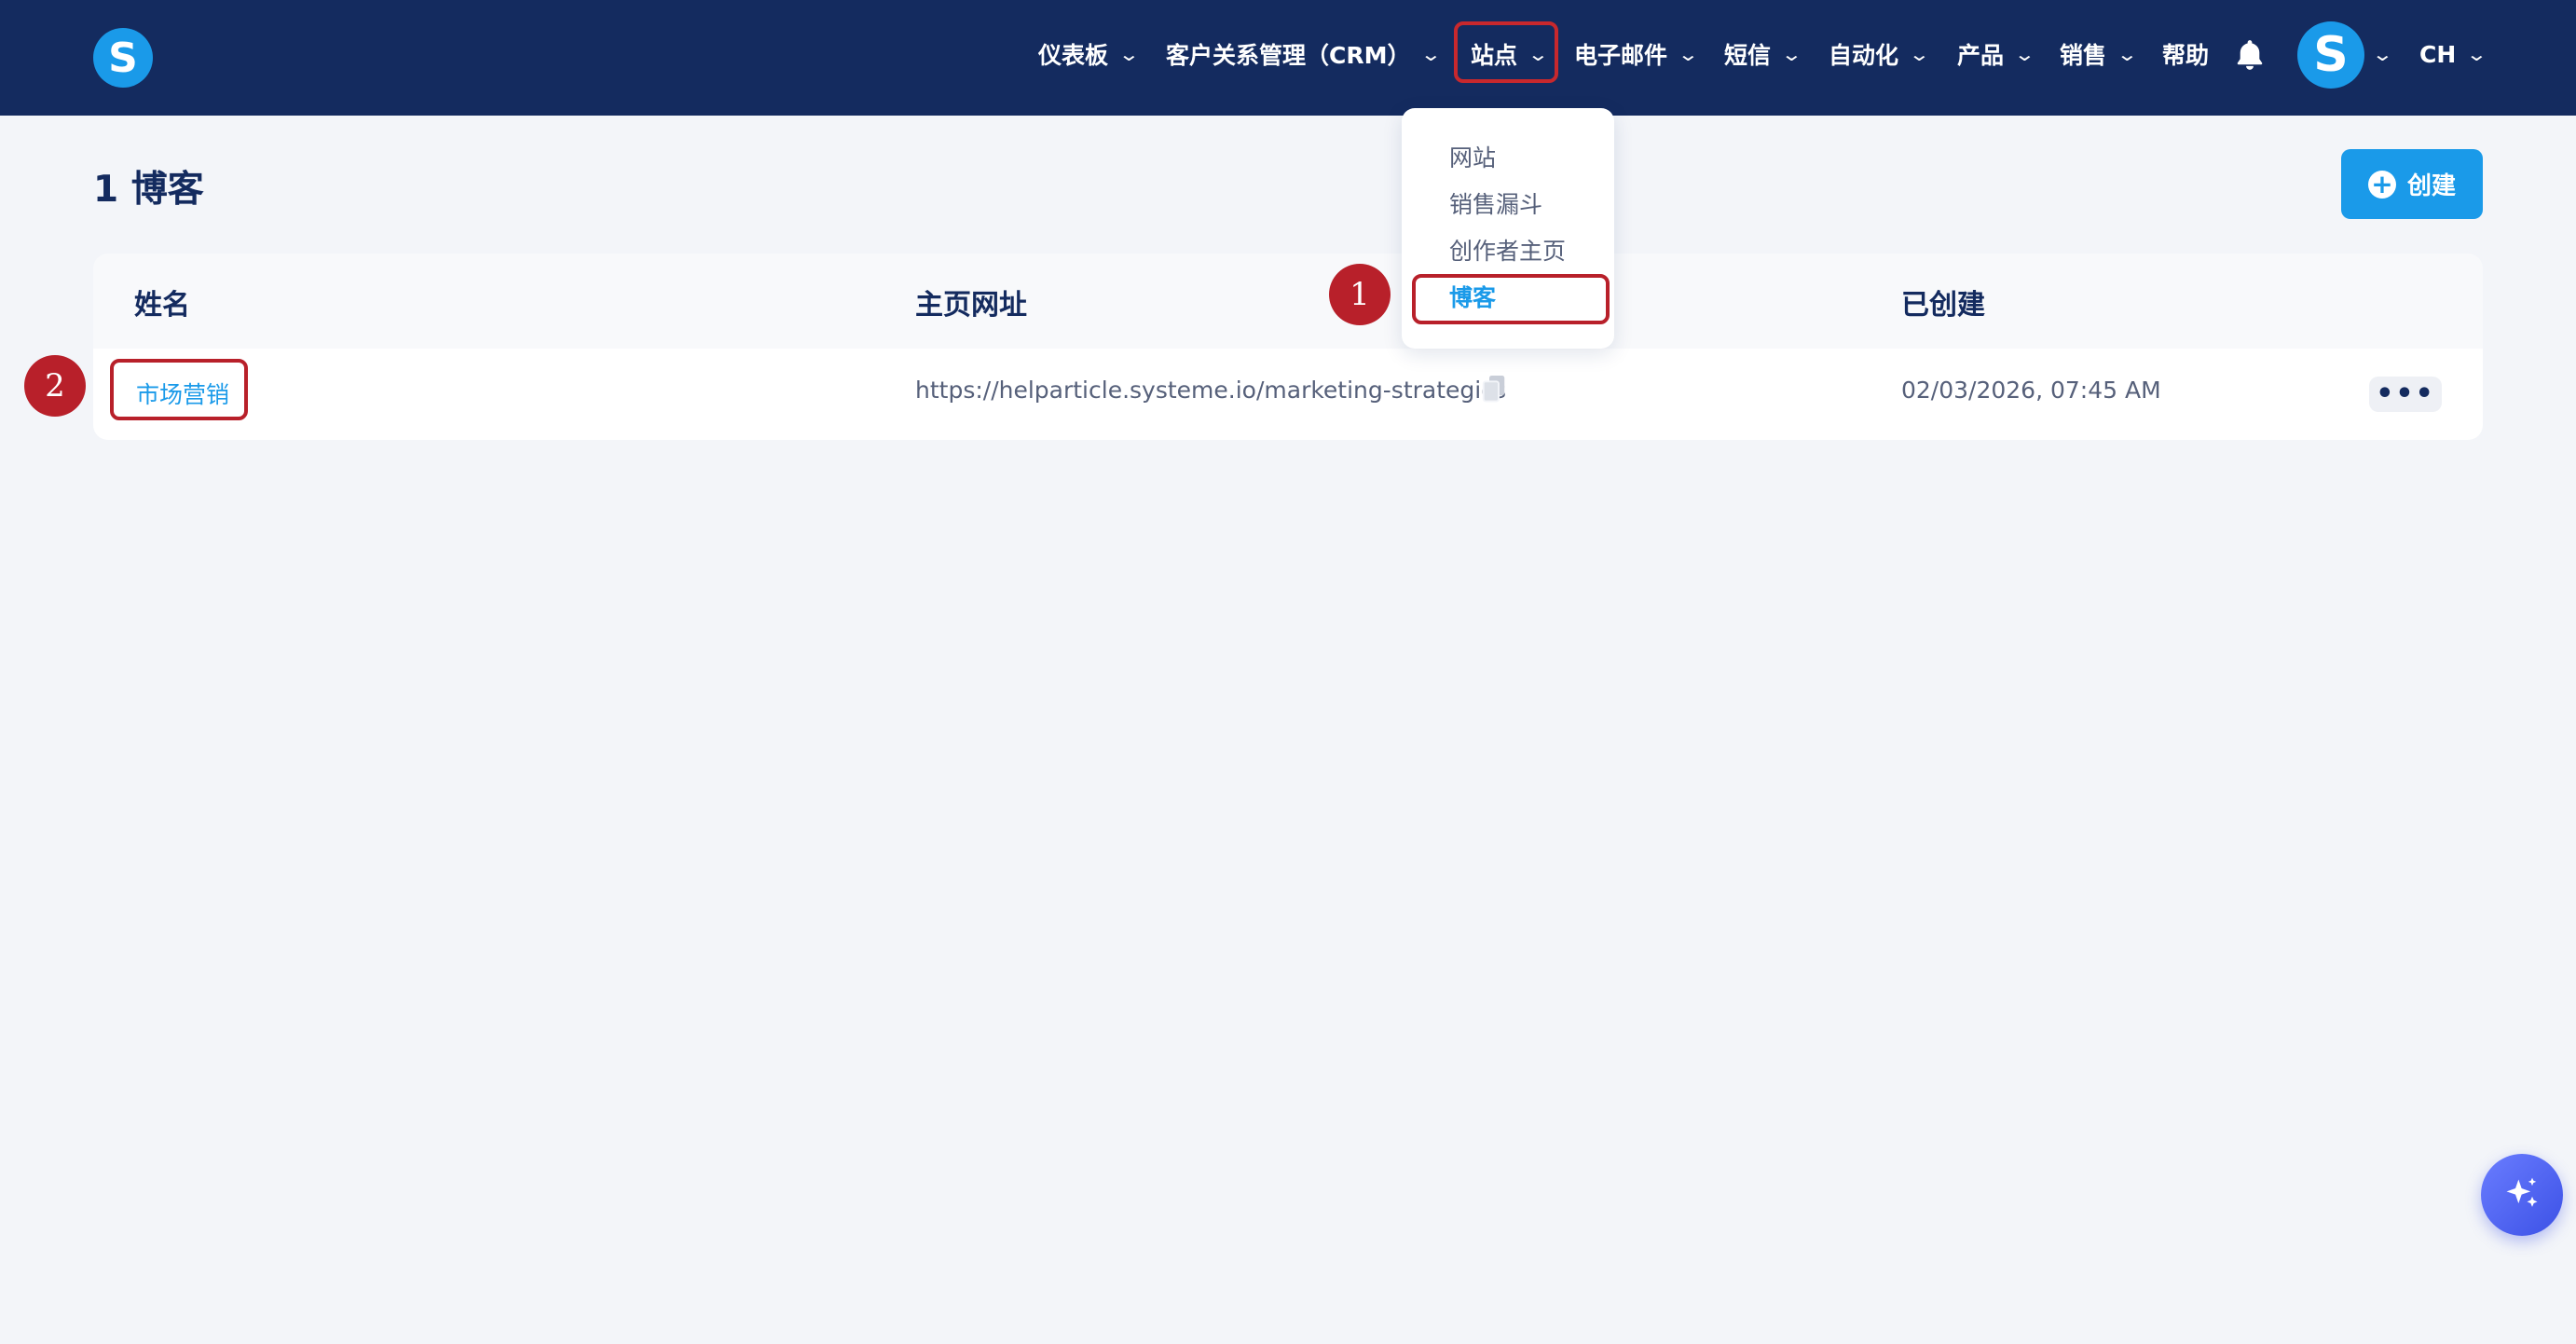 The width and height of the screenshot is (2576, 1344). I want to click on user-avatar: S, so click(2330, 55).